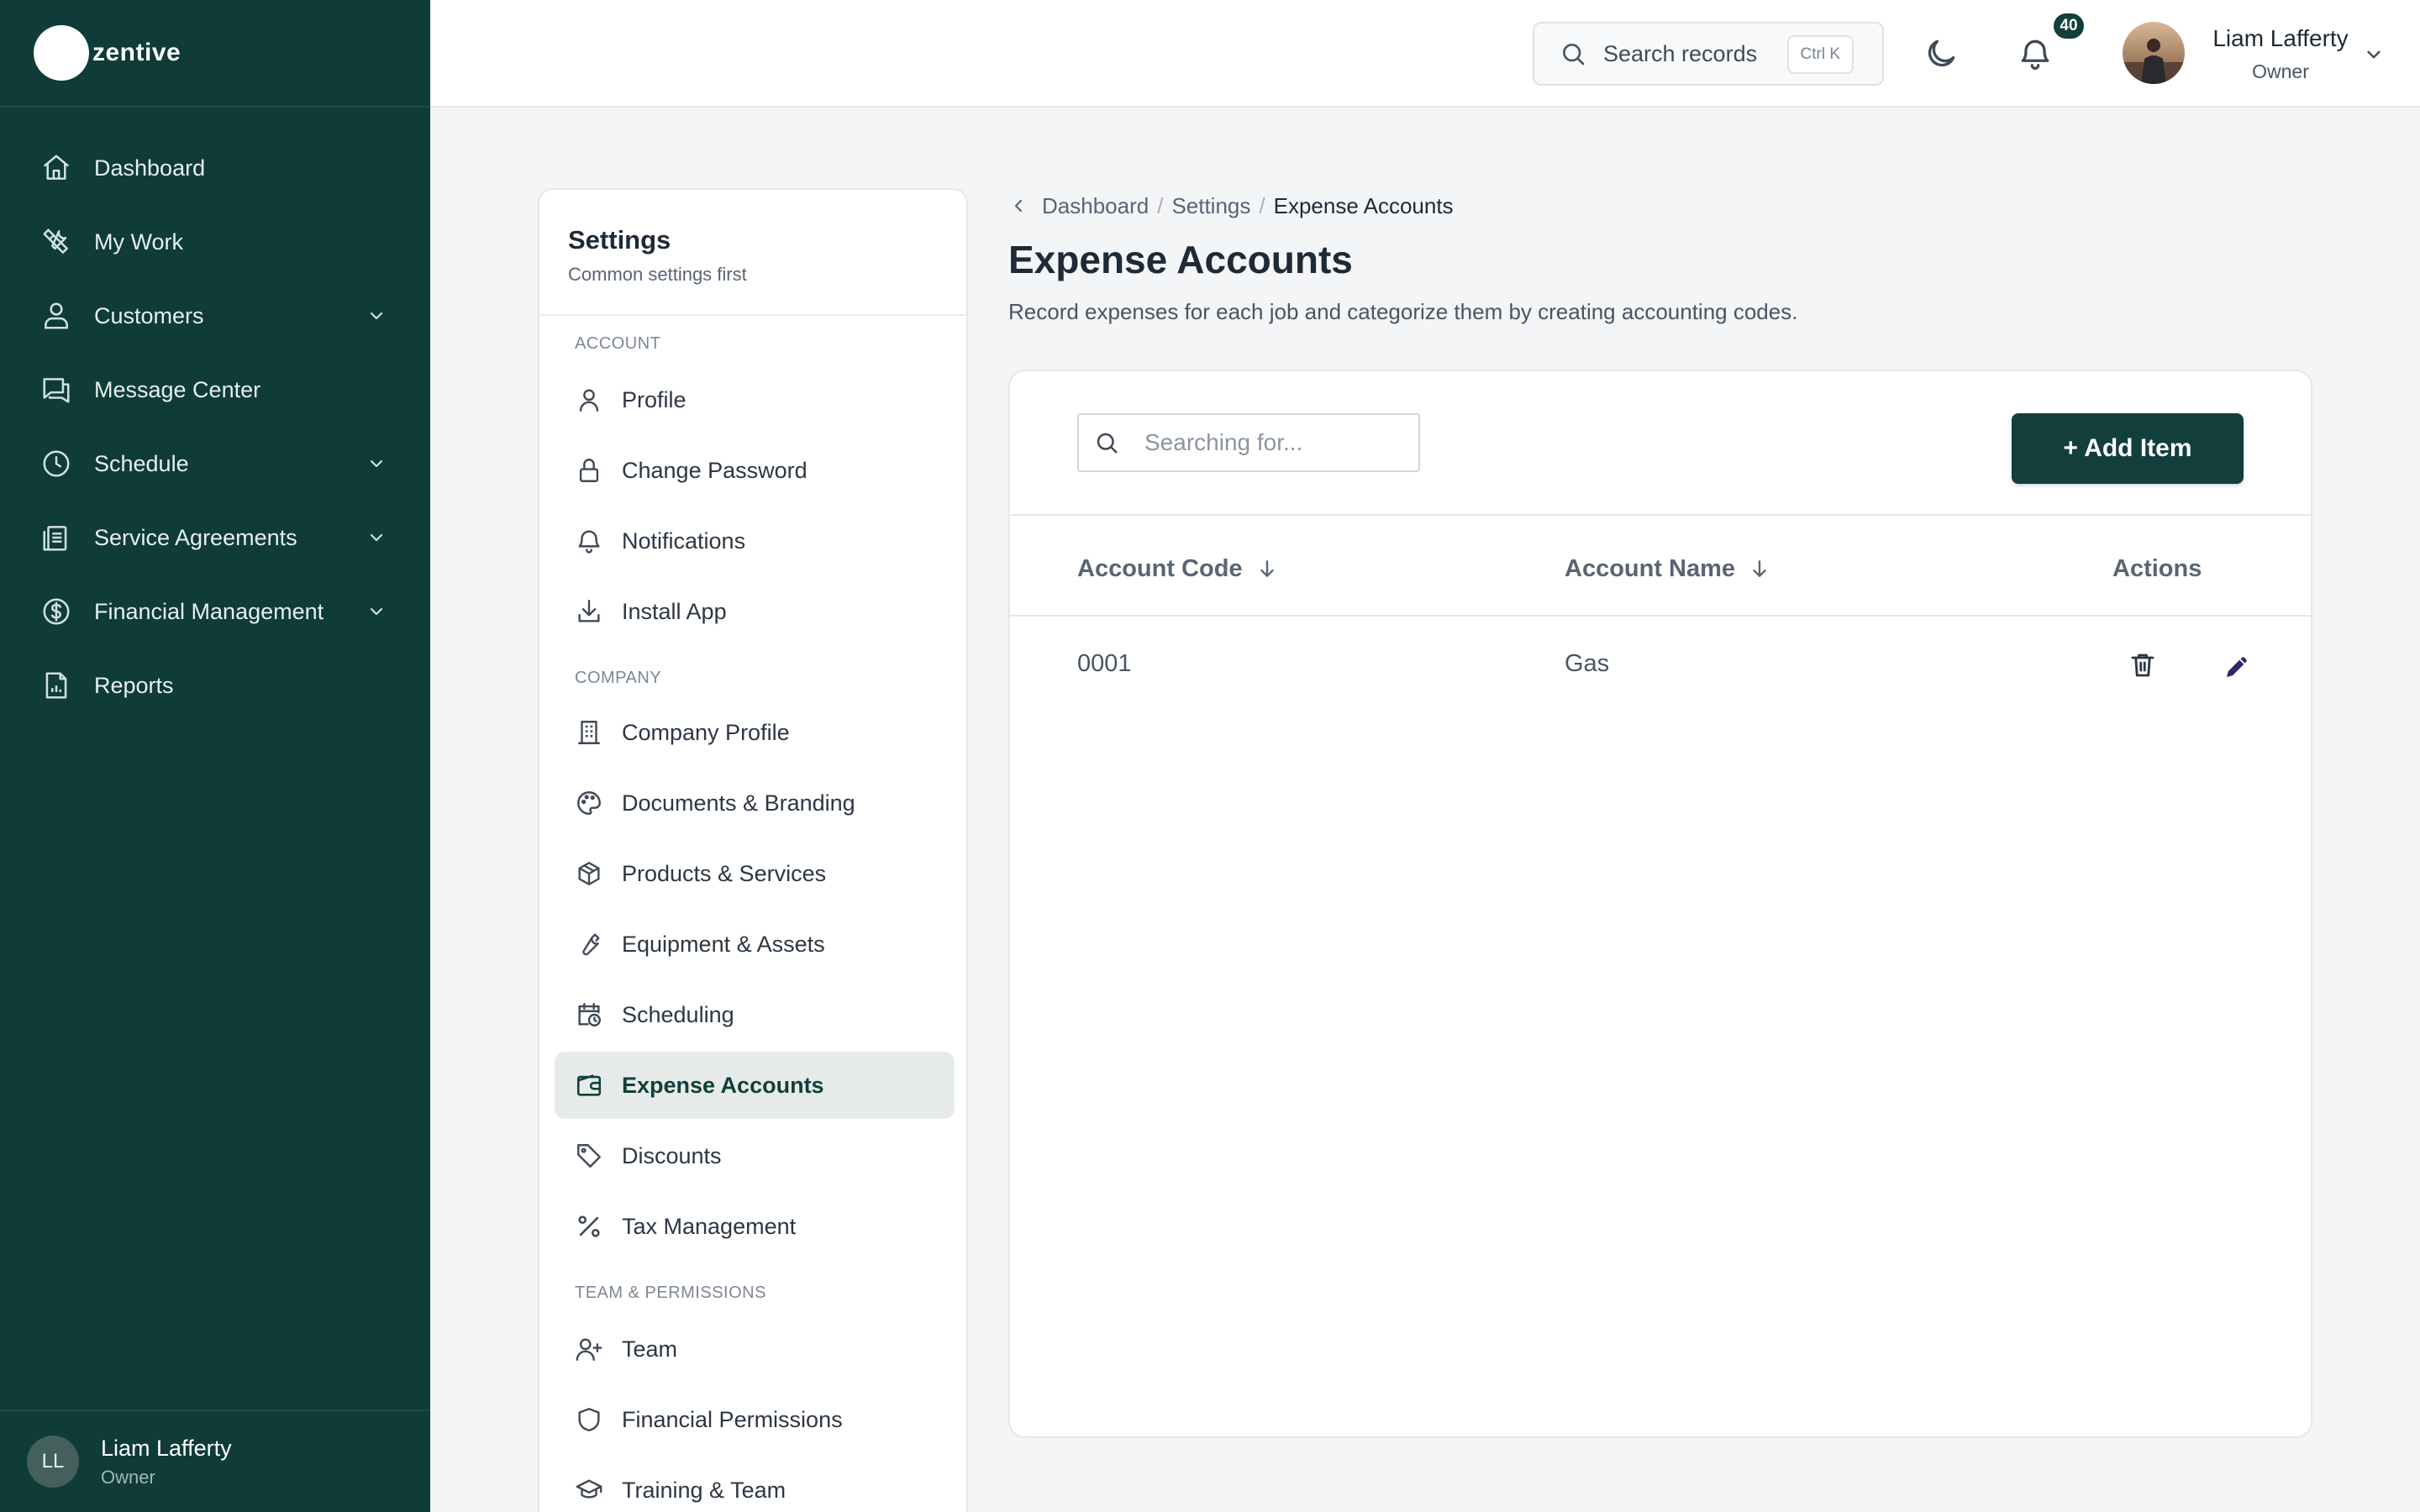 The image size is (2420, 1512). I want to click on nav-item-my-work: My Work, so click(215, 242).